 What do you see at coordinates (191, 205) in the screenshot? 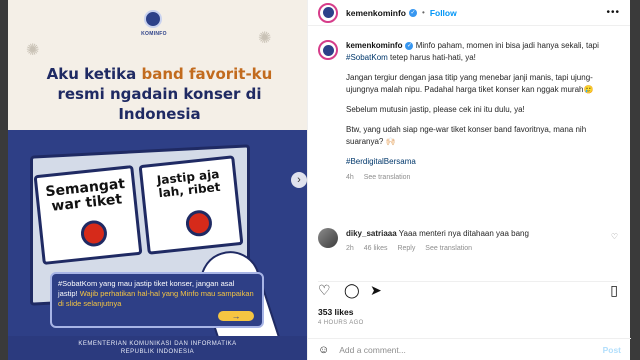
I see `meme-card-jastip: Jastip aja lah, ribet` at bounding box center [191, 205].